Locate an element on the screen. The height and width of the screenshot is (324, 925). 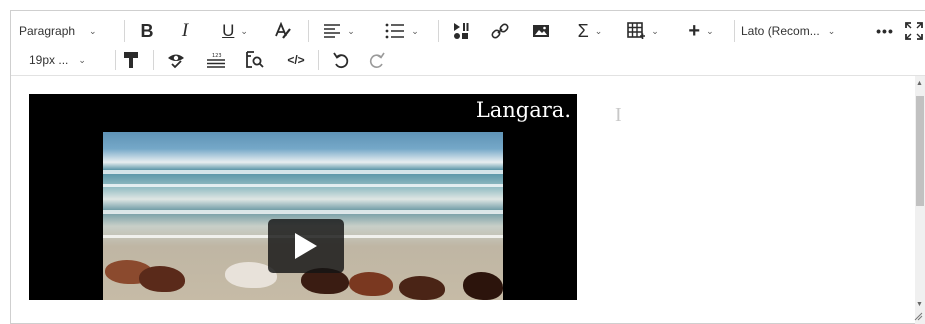
redo-button is located at coordinates (377, 60).